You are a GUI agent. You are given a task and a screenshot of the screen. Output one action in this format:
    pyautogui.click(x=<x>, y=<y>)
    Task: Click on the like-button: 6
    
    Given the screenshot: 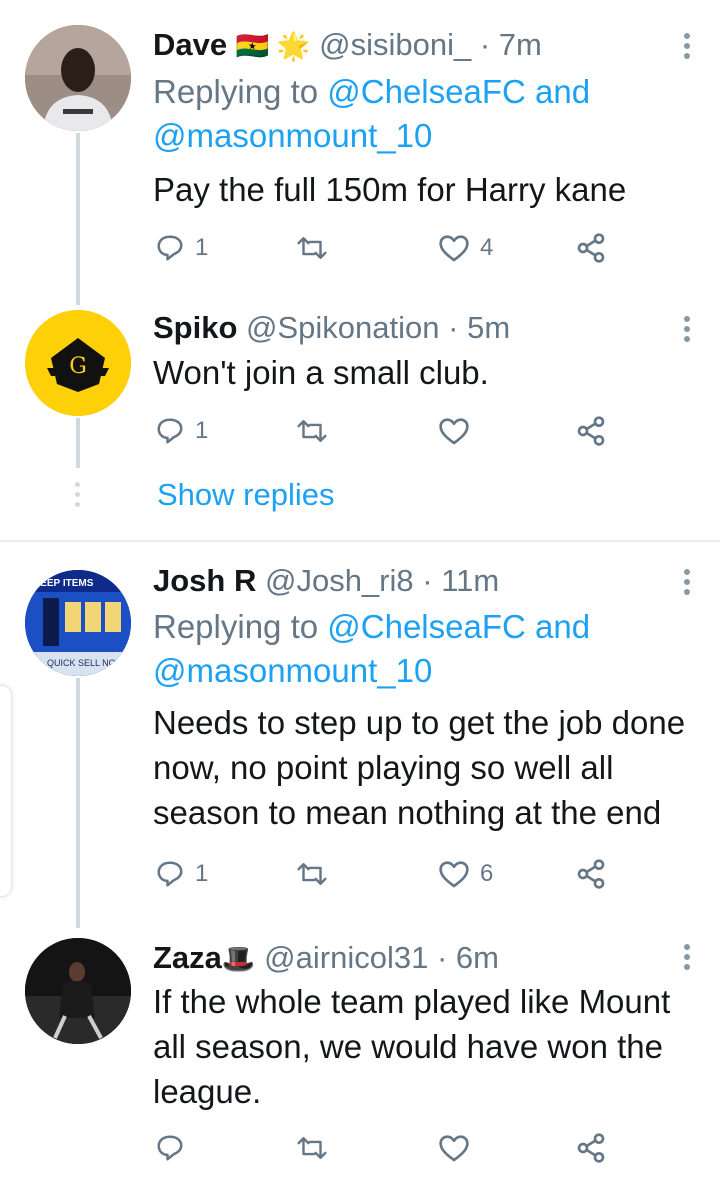 What is the action you would take?
    pyautogui.click(x=465, y=874)
    